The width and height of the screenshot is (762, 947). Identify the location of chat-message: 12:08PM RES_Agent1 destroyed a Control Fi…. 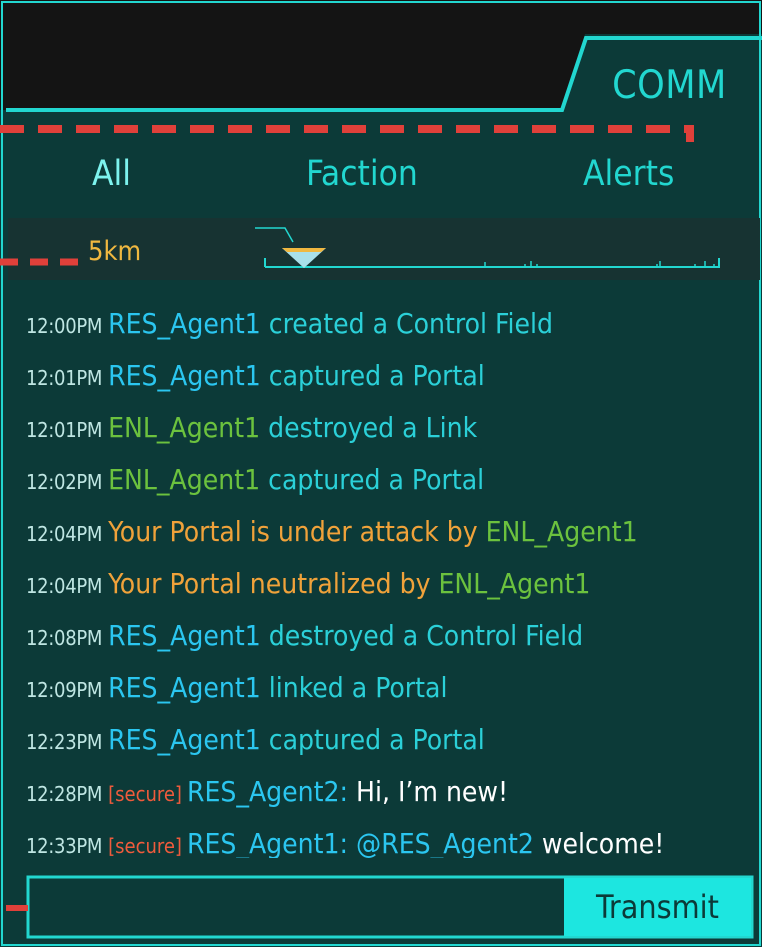
(391, 636).